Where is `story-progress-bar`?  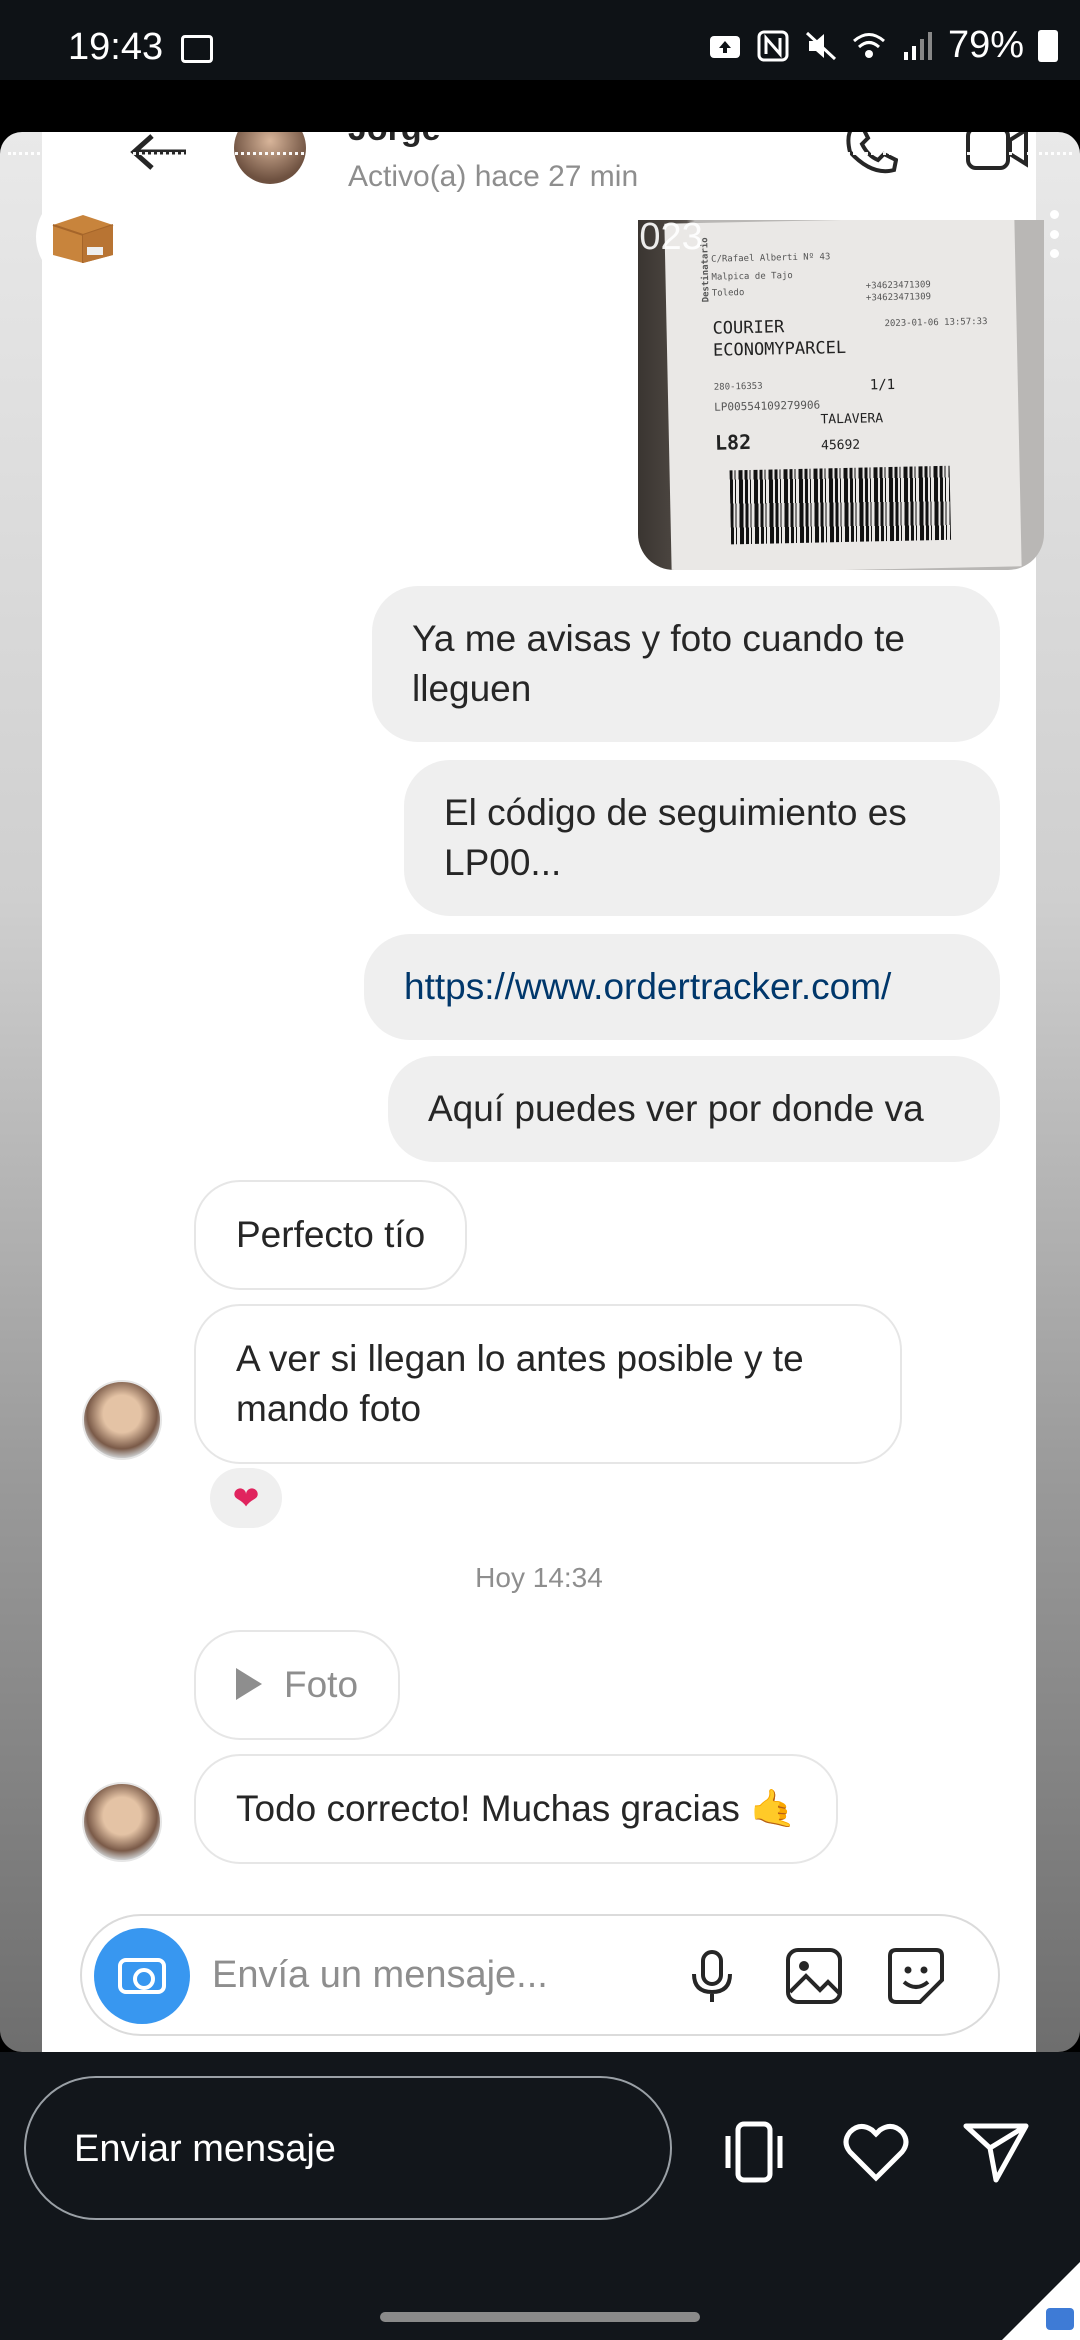 story-progress-bar is located at coordinates (540, 153).